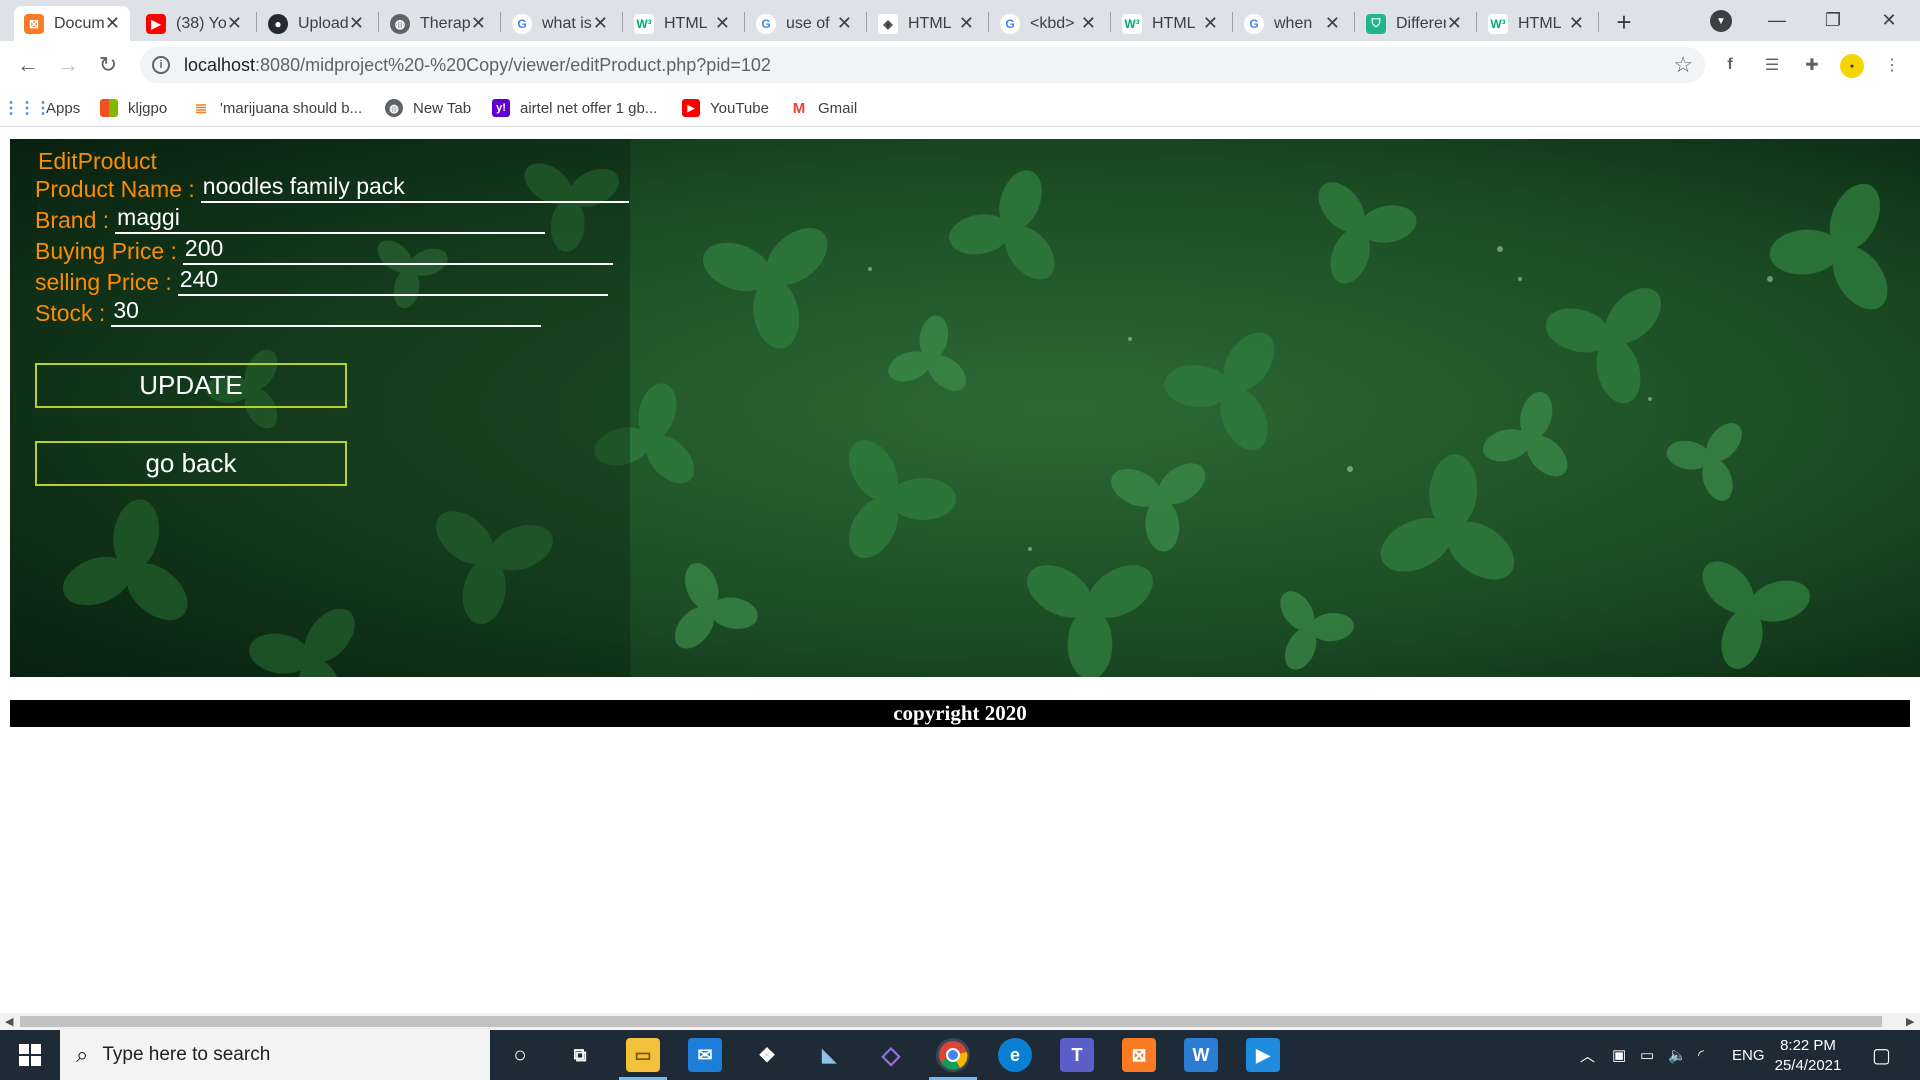  What do you see at coordinates (1414, 23) in the screenshot?
I see `tab-difference: ⛉ Difference ✕` at bounding box center [1414, 23].